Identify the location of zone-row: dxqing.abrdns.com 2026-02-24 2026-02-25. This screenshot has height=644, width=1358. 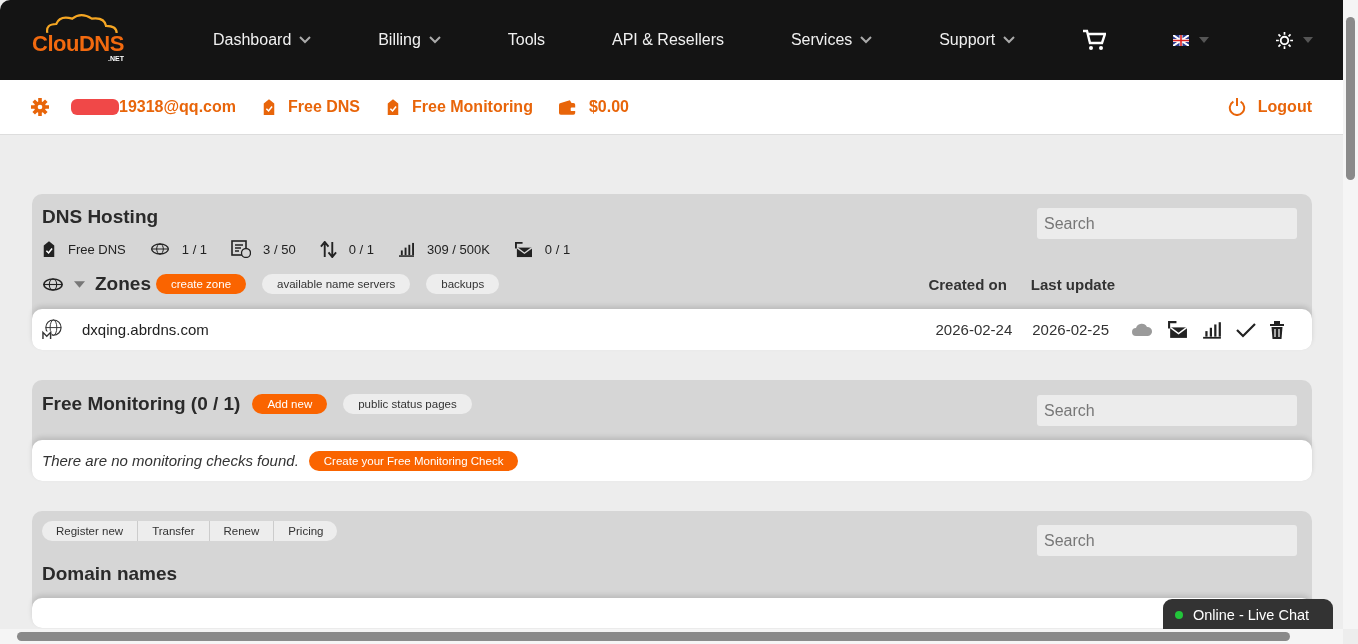
(672, 329).